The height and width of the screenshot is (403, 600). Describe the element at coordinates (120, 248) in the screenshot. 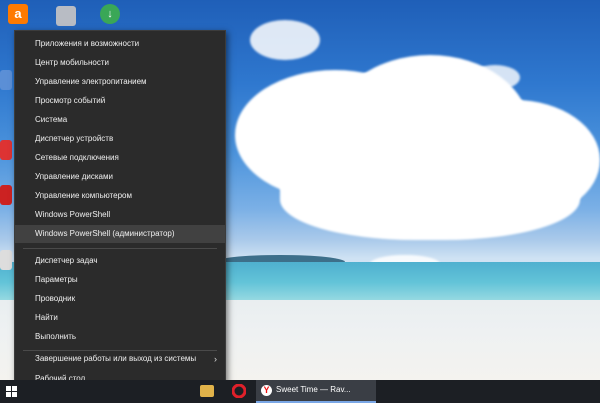

I see `menu-separator` at that location.